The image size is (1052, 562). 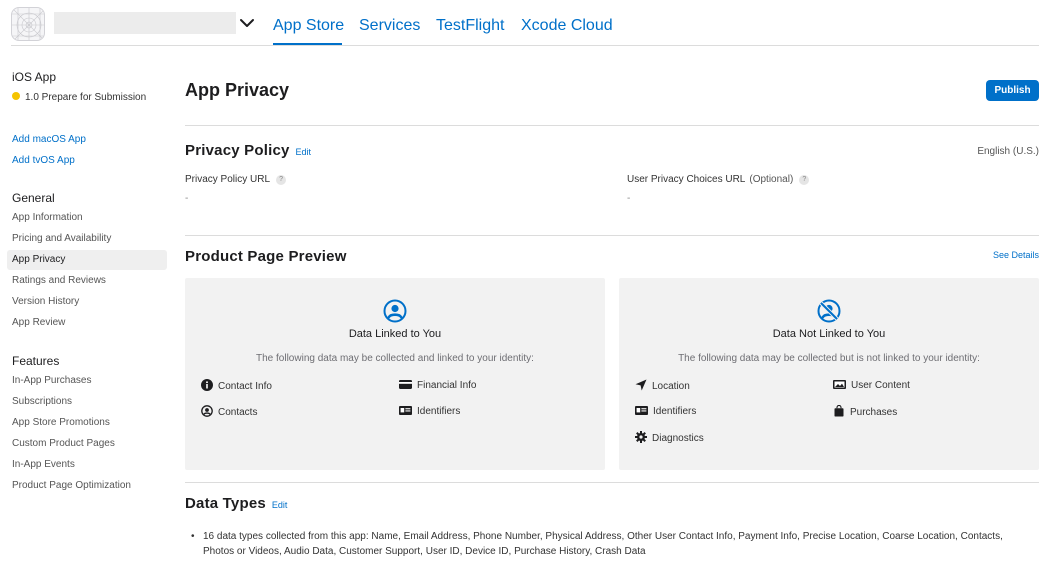 What do you see at coordinates (28, 24) in the screenshot?
I see `app-icon` at bounding box center [28, 24].